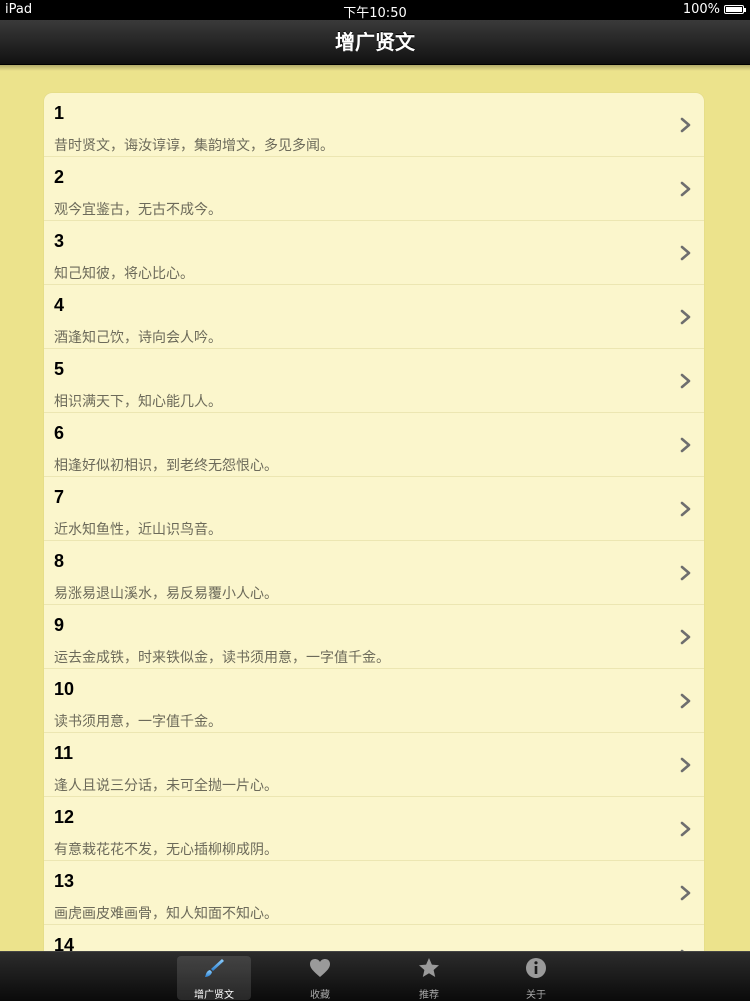 This screenshot has width=750, height=1001. I want to click on battery-icon, so click(735, 9).